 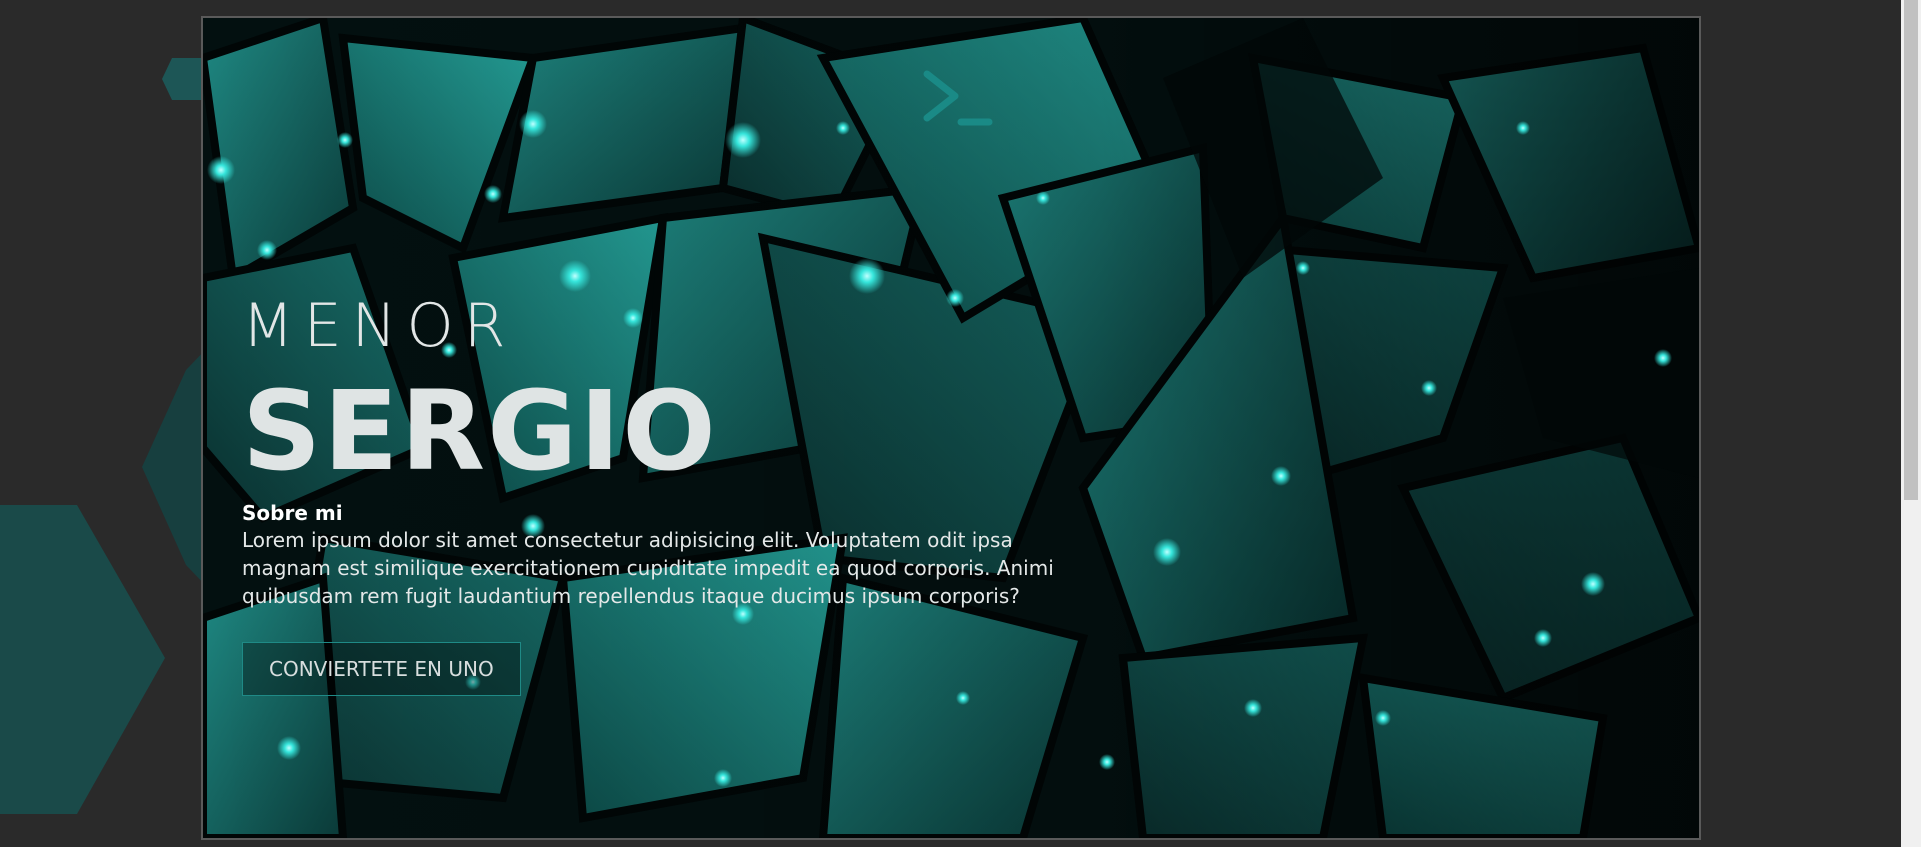 I want to click on hero-title: SERGIO, so click(x=480, y=431).